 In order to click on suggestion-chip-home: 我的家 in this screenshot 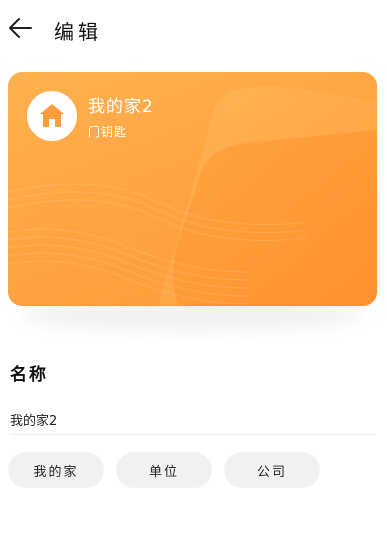, I will do `click(56, 470)`.